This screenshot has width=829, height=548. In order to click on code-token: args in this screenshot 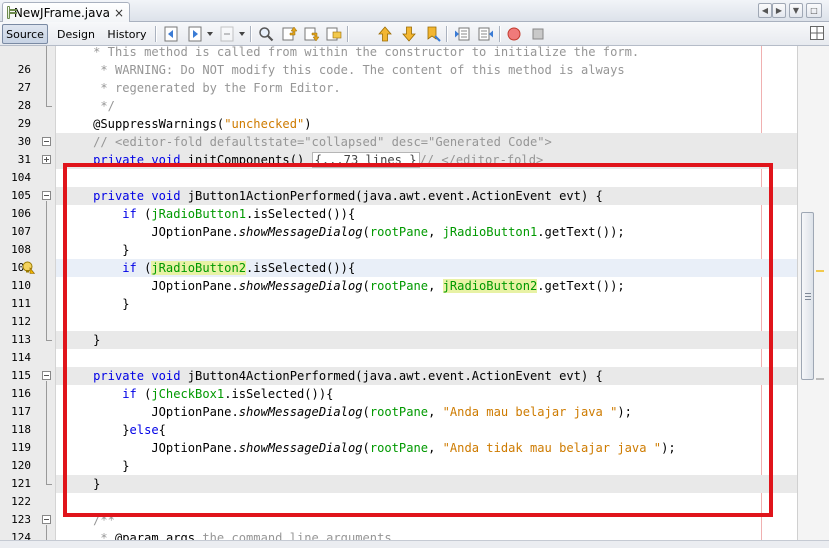, I will do `click(180, 535)`.